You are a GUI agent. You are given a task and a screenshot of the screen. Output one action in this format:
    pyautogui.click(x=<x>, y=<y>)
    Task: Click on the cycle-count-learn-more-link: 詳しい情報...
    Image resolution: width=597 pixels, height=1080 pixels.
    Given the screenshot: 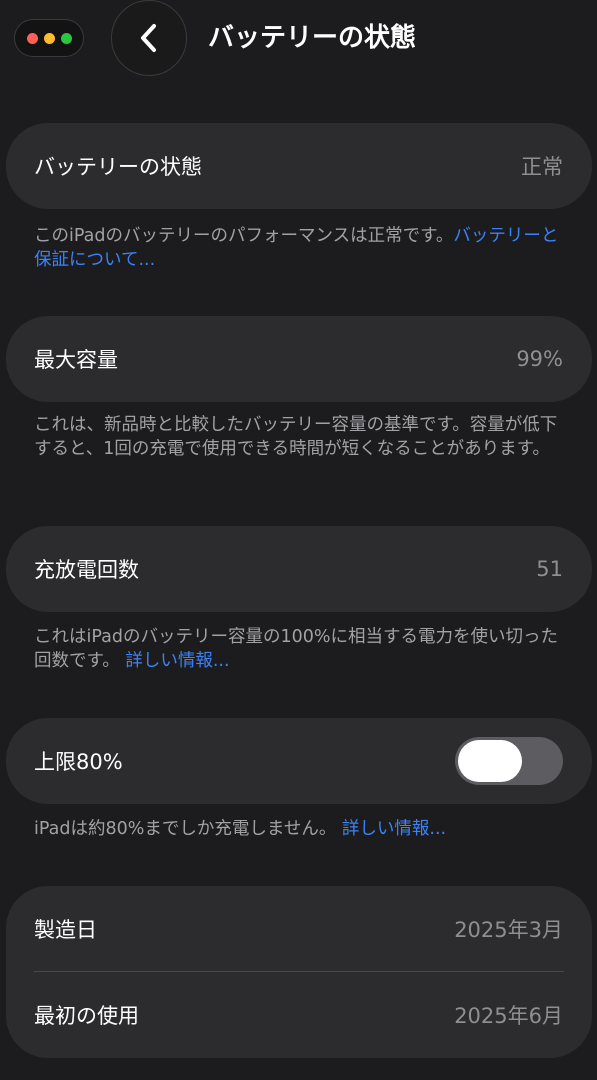 What is the action you would take?
    pyautogui.click(x=177, y=661)
    